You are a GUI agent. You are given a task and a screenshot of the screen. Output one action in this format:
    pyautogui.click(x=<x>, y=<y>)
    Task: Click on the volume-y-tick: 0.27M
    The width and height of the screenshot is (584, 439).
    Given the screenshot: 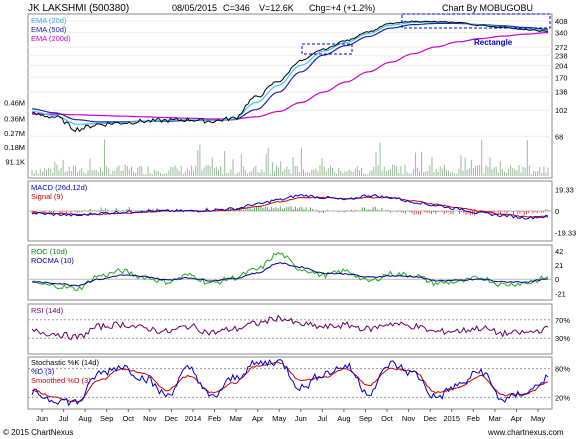 What is the action you would take?
    pyautogui.click(x=14, y=133)
    